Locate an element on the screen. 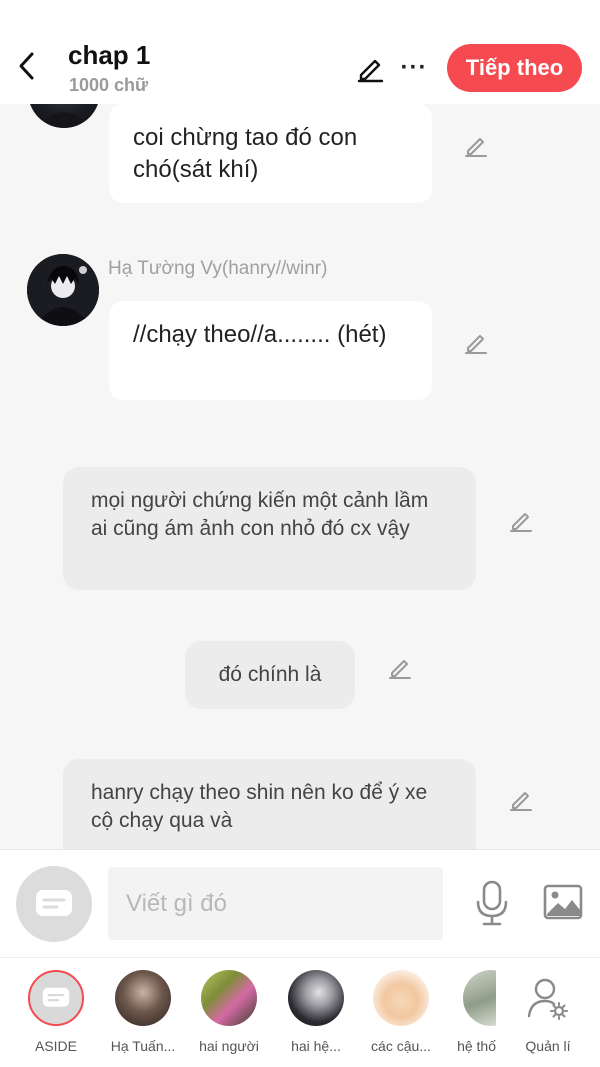 The height and width of the screenshot is (1067, 600). next-button: Tiếp theo is located at coordinates (514, 68).